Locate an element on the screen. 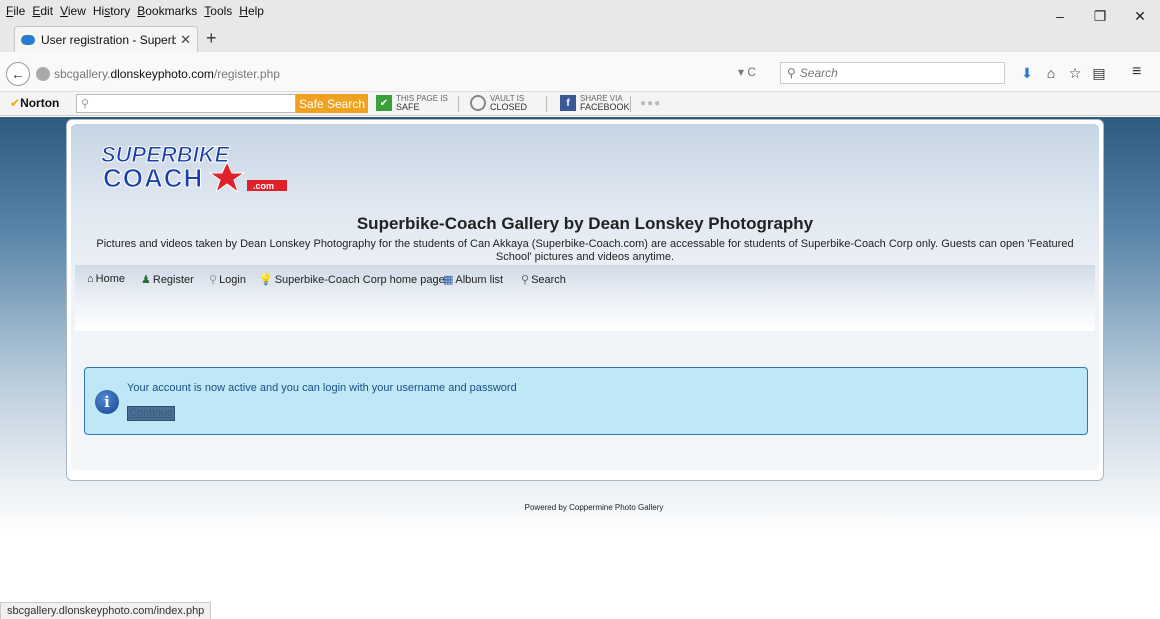 The image size is (1160, 619). downloads-icon: ⬇ is located at coordinates (1027, 73).